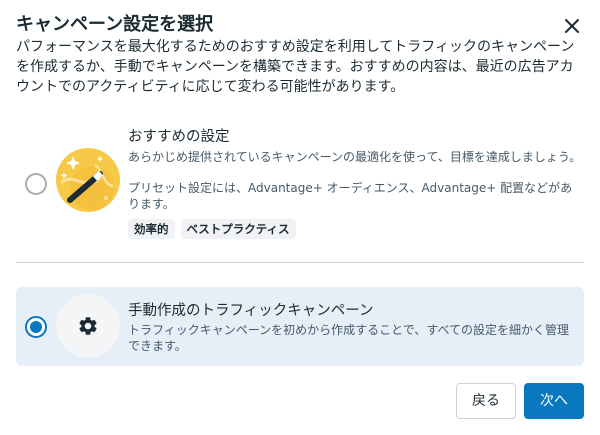 The width and height of the screenshot is (600, 435). I want to click on manual-title: 手動作成のトラフィックキャンペーン, so click(251, 311).